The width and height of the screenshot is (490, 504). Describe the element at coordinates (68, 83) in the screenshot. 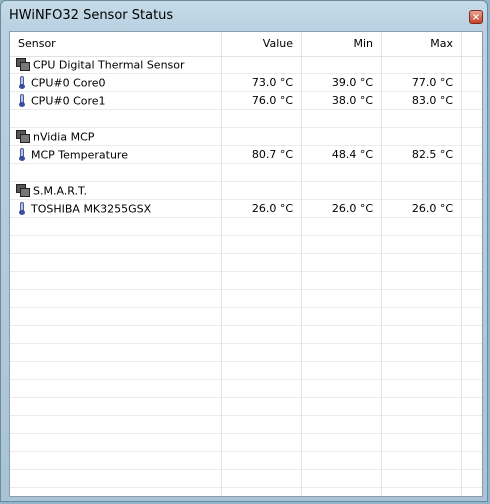

I see `sensor-label: CPU#0 Core0` at that location.